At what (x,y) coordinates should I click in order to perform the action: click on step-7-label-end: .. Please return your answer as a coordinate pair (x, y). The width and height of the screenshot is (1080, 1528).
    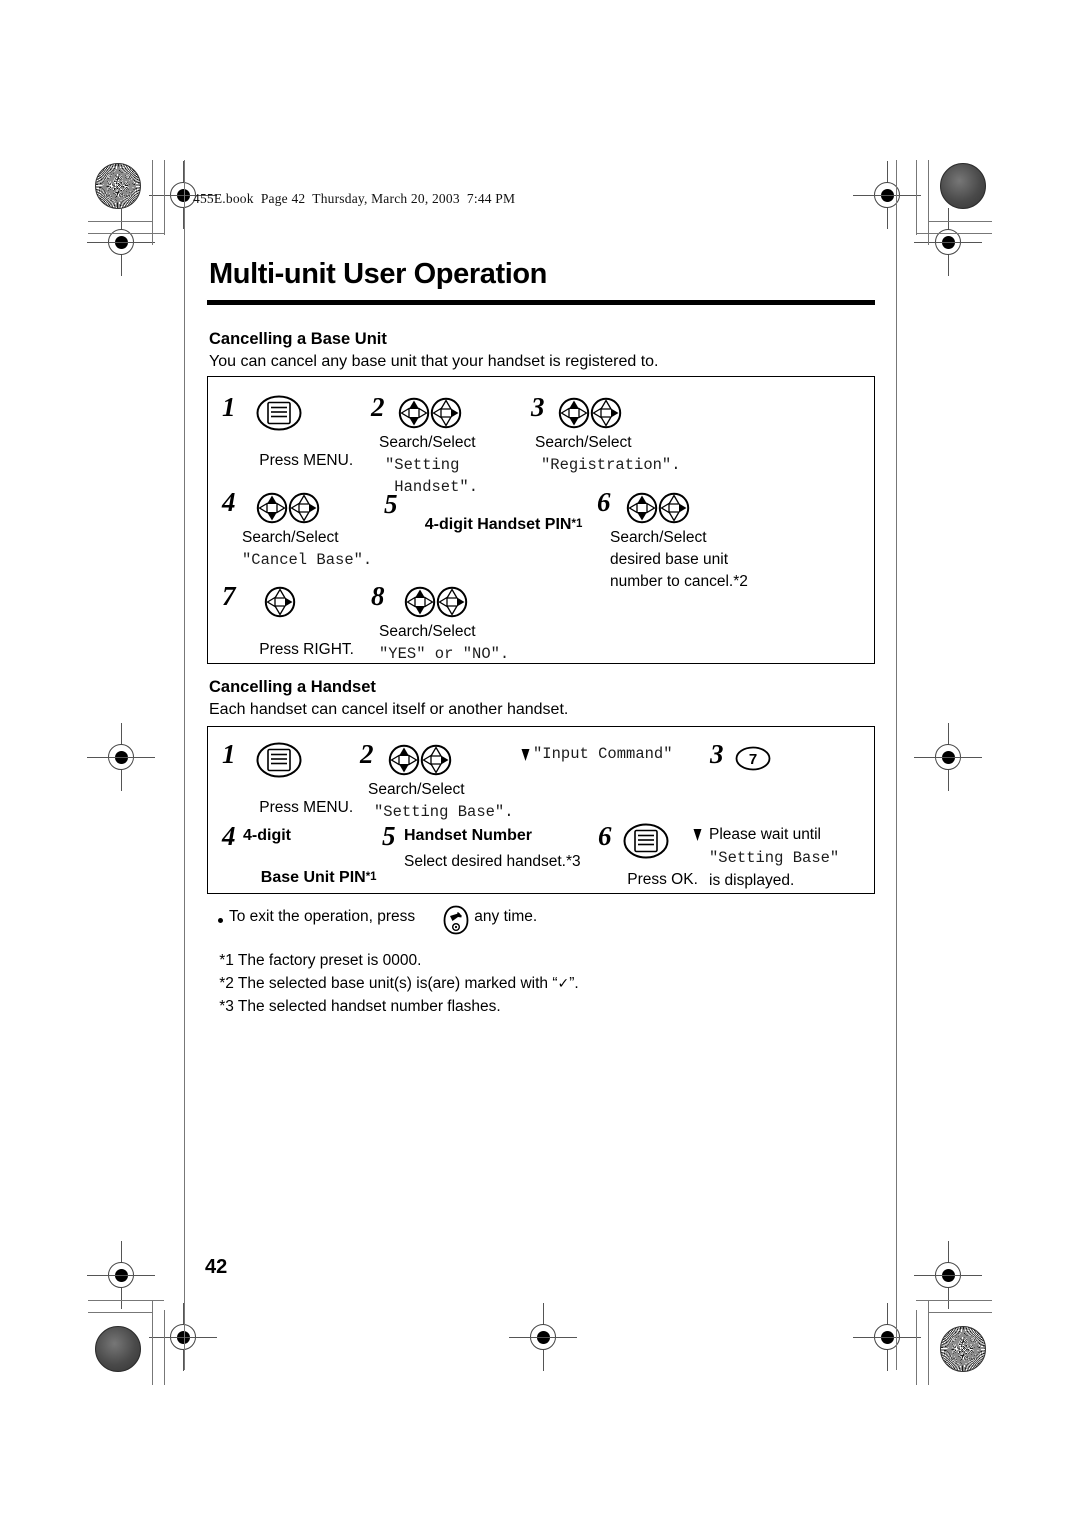
    Looking at the image, I should click on (351, 649).